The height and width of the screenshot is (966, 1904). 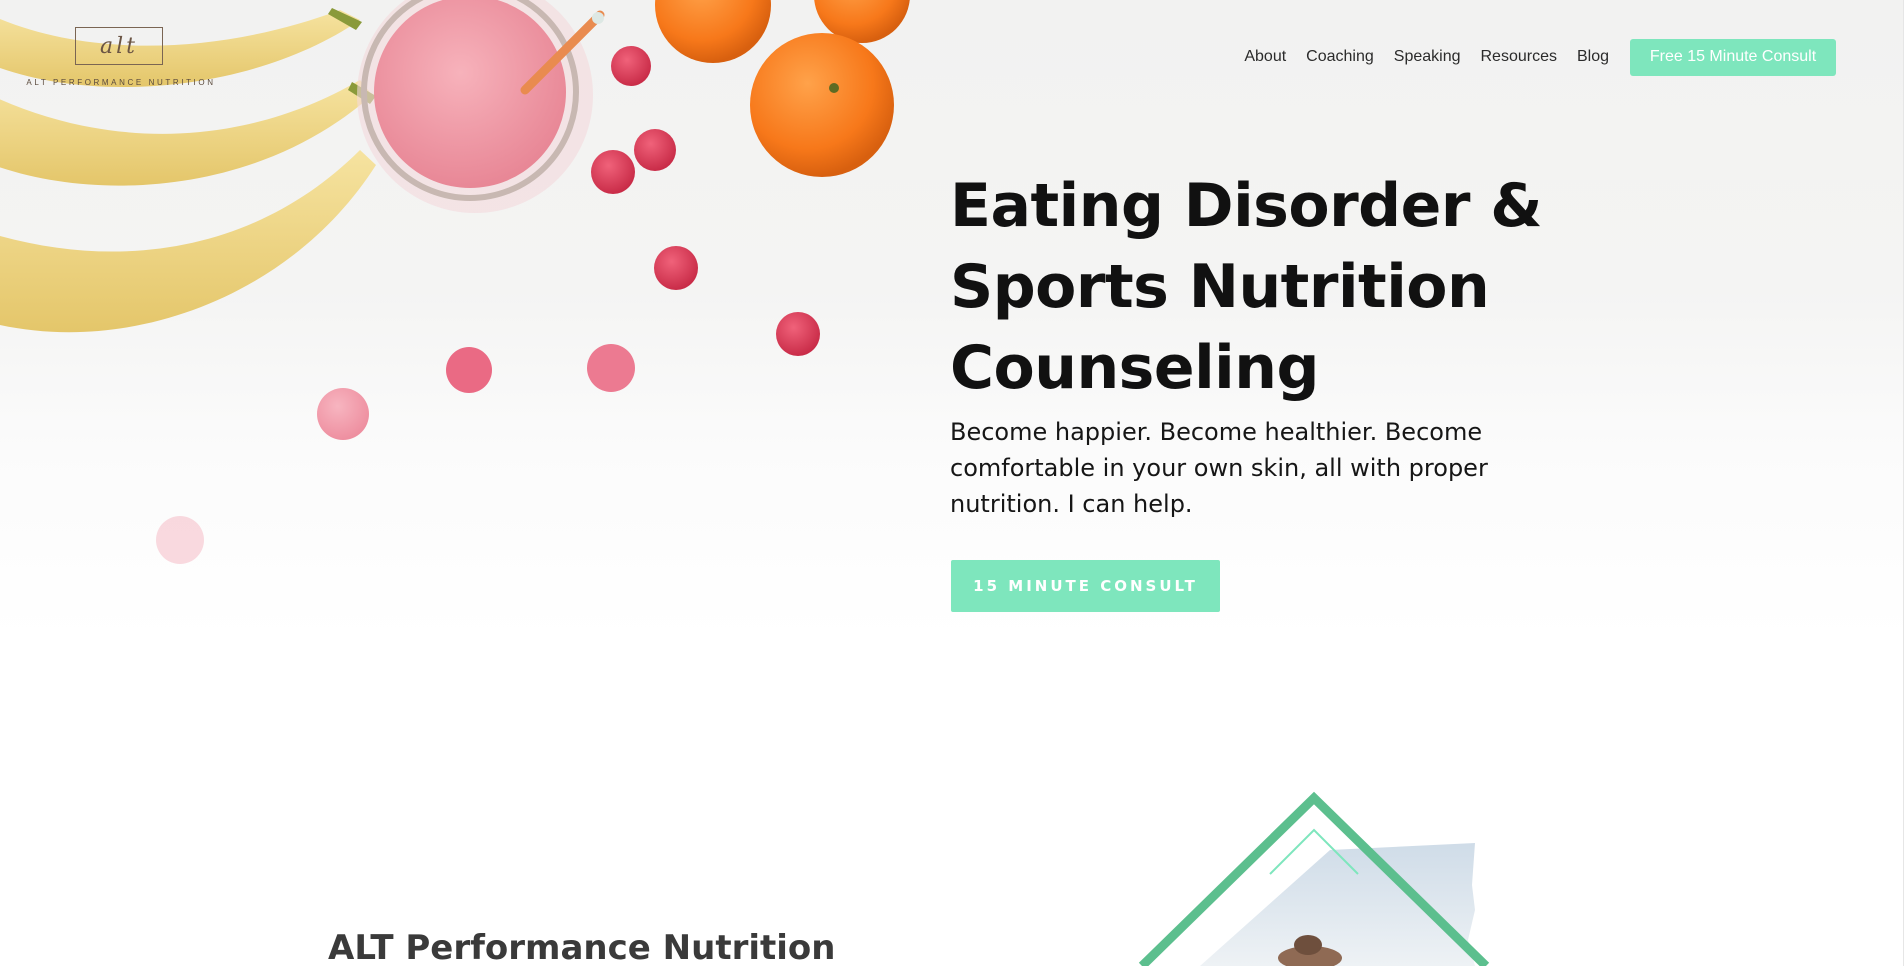 What do you see at coordinates (1427, 57) in the screenshot?
I see `nav-link-speaking: Speaking` at bounding box center [1427, 57].